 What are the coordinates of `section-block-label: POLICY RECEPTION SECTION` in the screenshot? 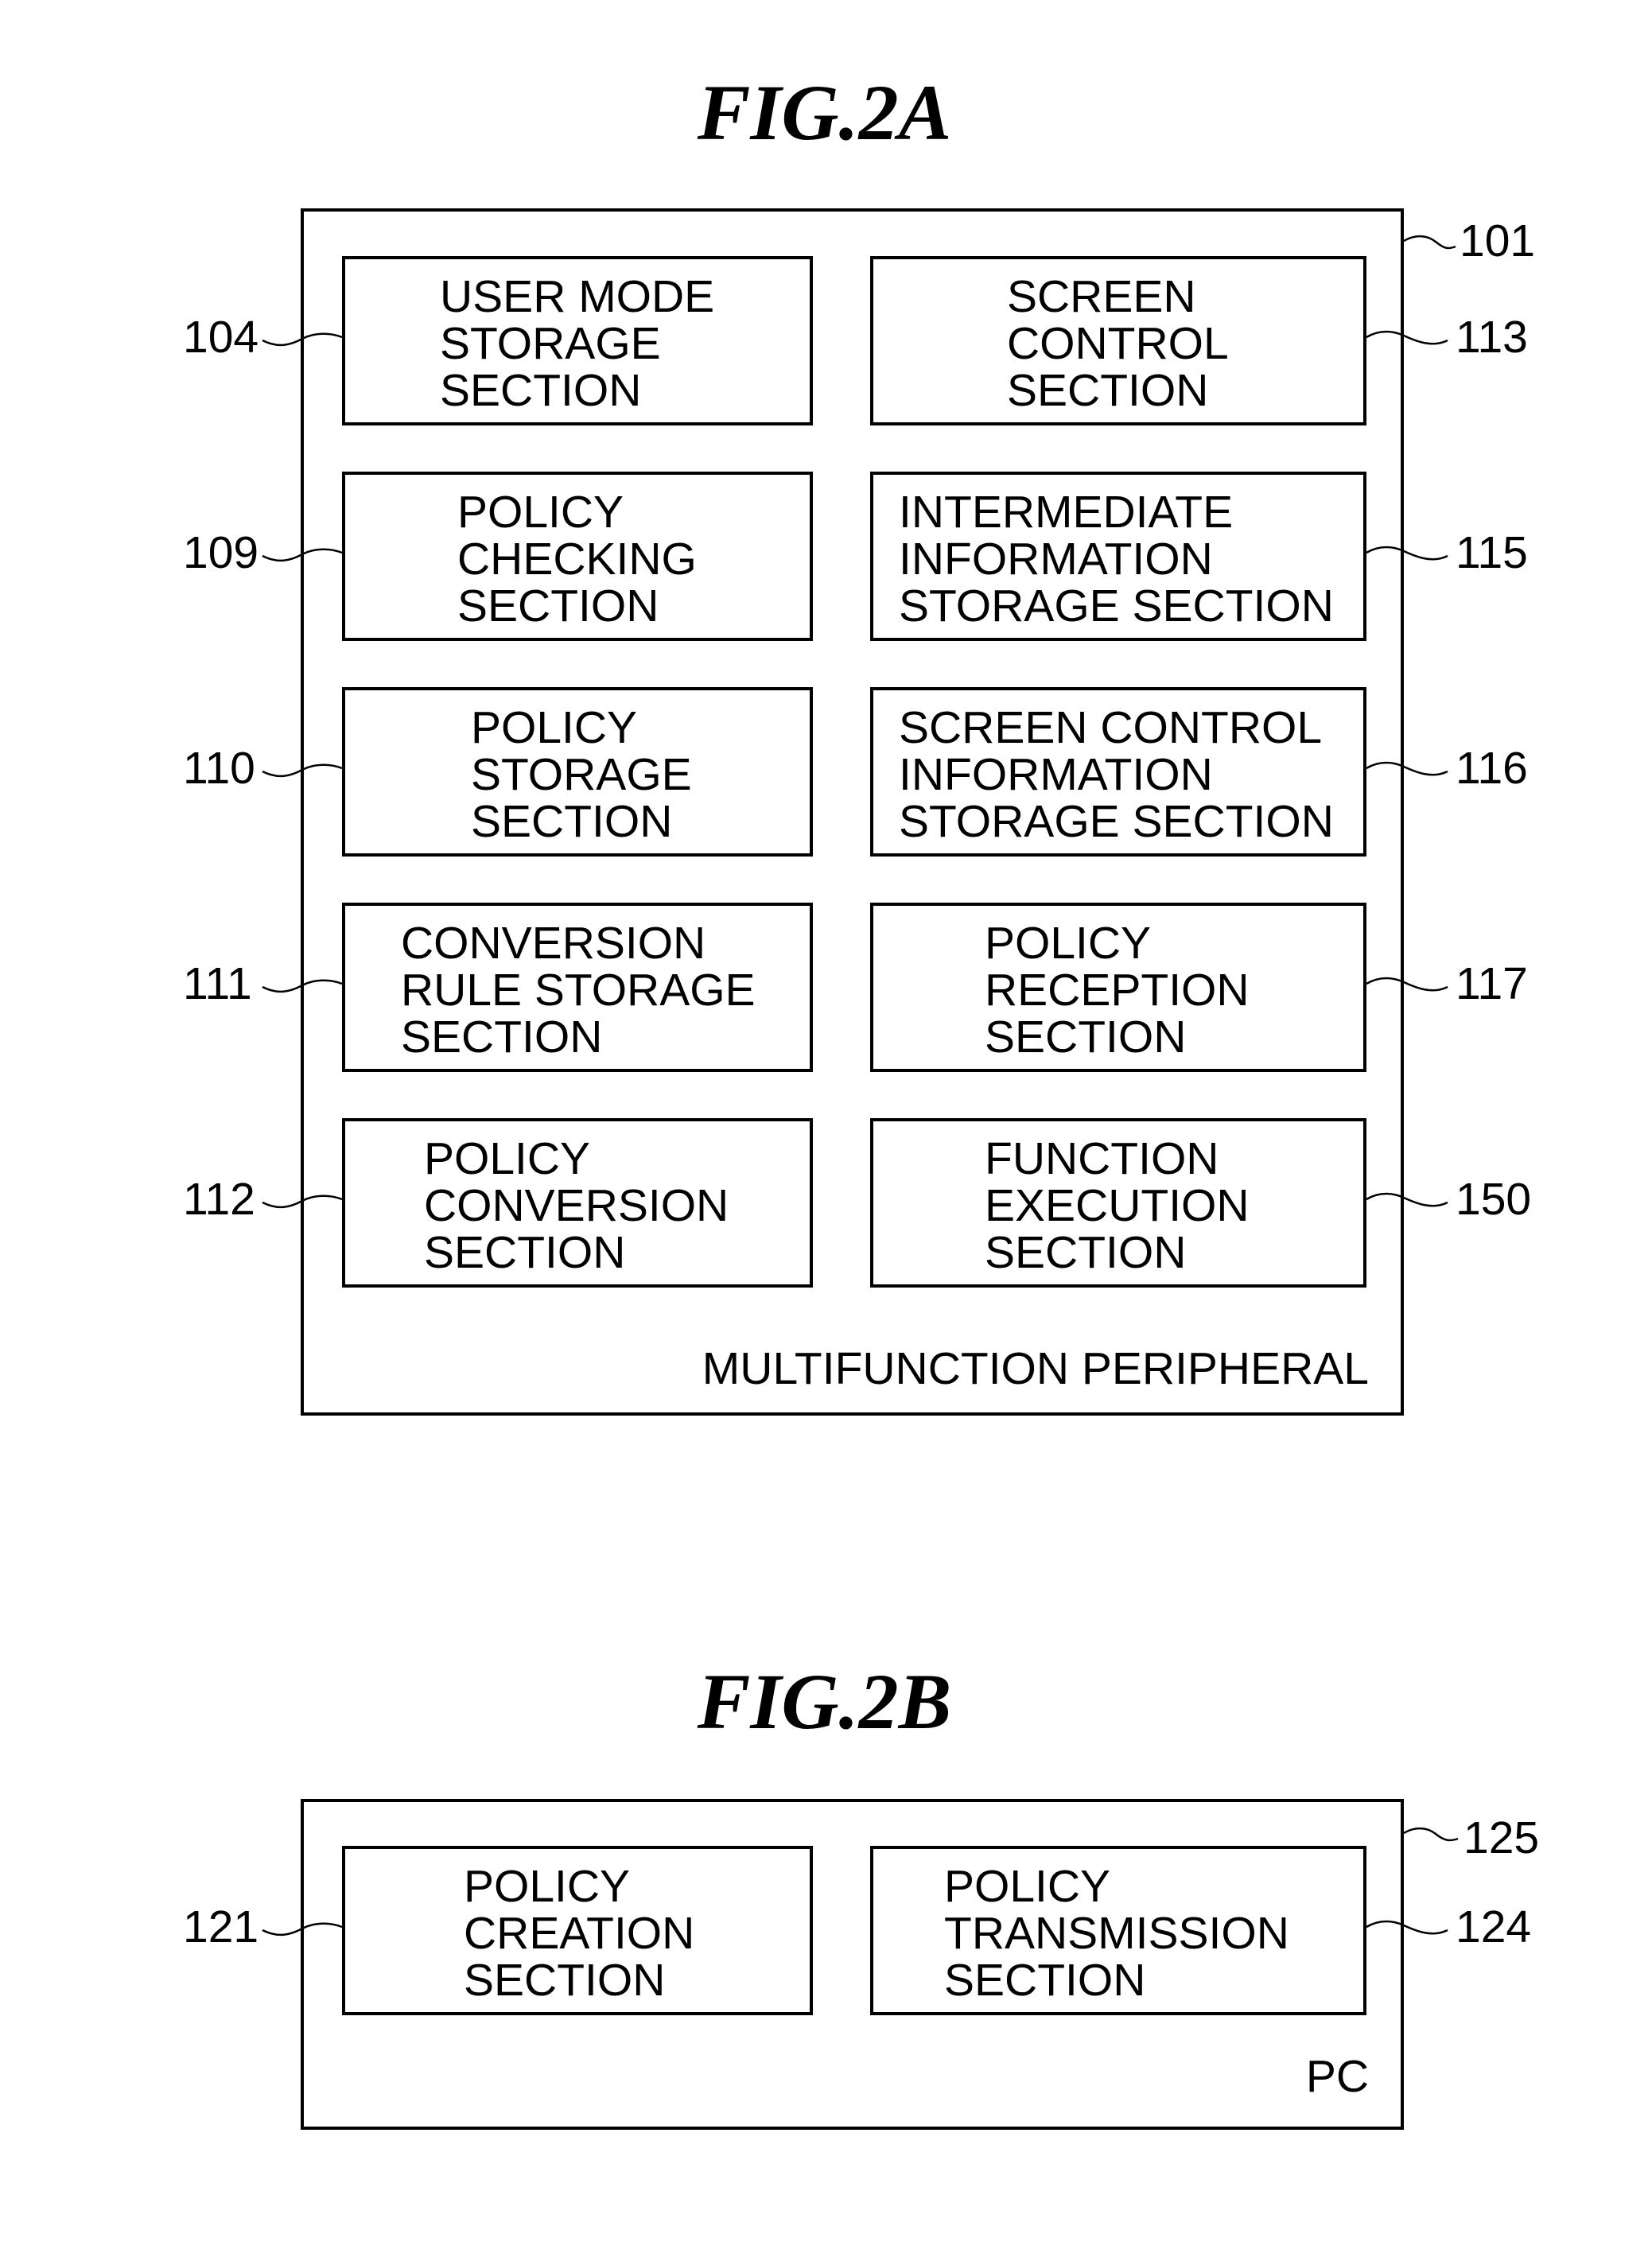 It's located at (1117, 990).